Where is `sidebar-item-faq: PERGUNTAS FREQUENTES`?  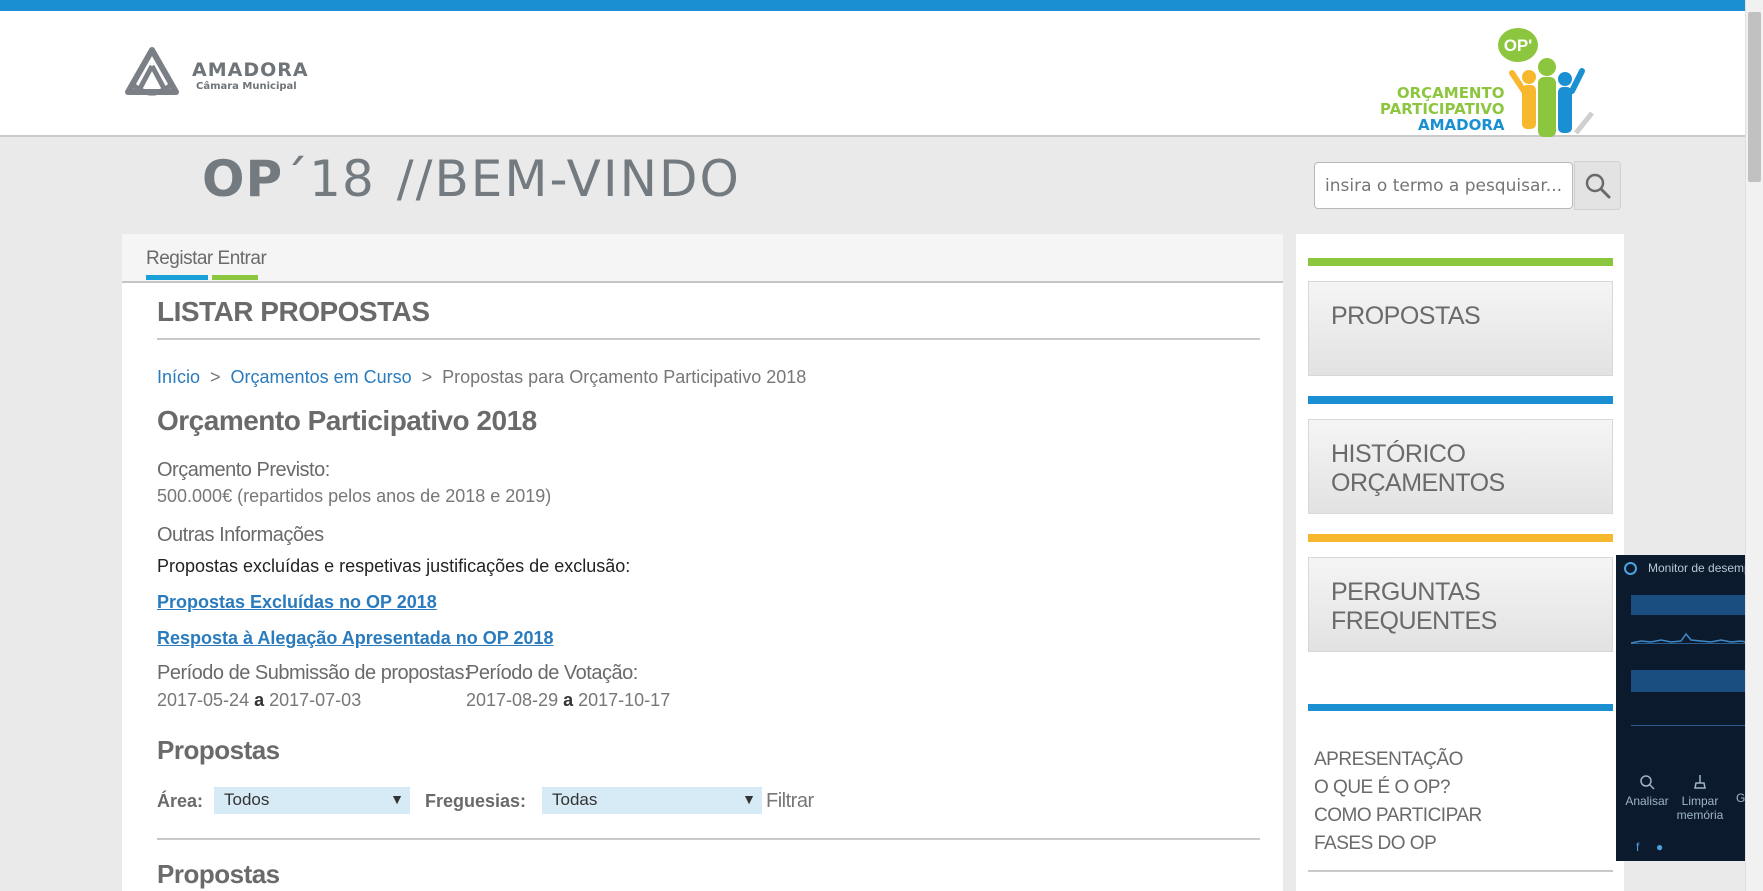 sidebar-item-faq: PERGUNTAS FREQUENTES is located at coordinates (1460, 604).